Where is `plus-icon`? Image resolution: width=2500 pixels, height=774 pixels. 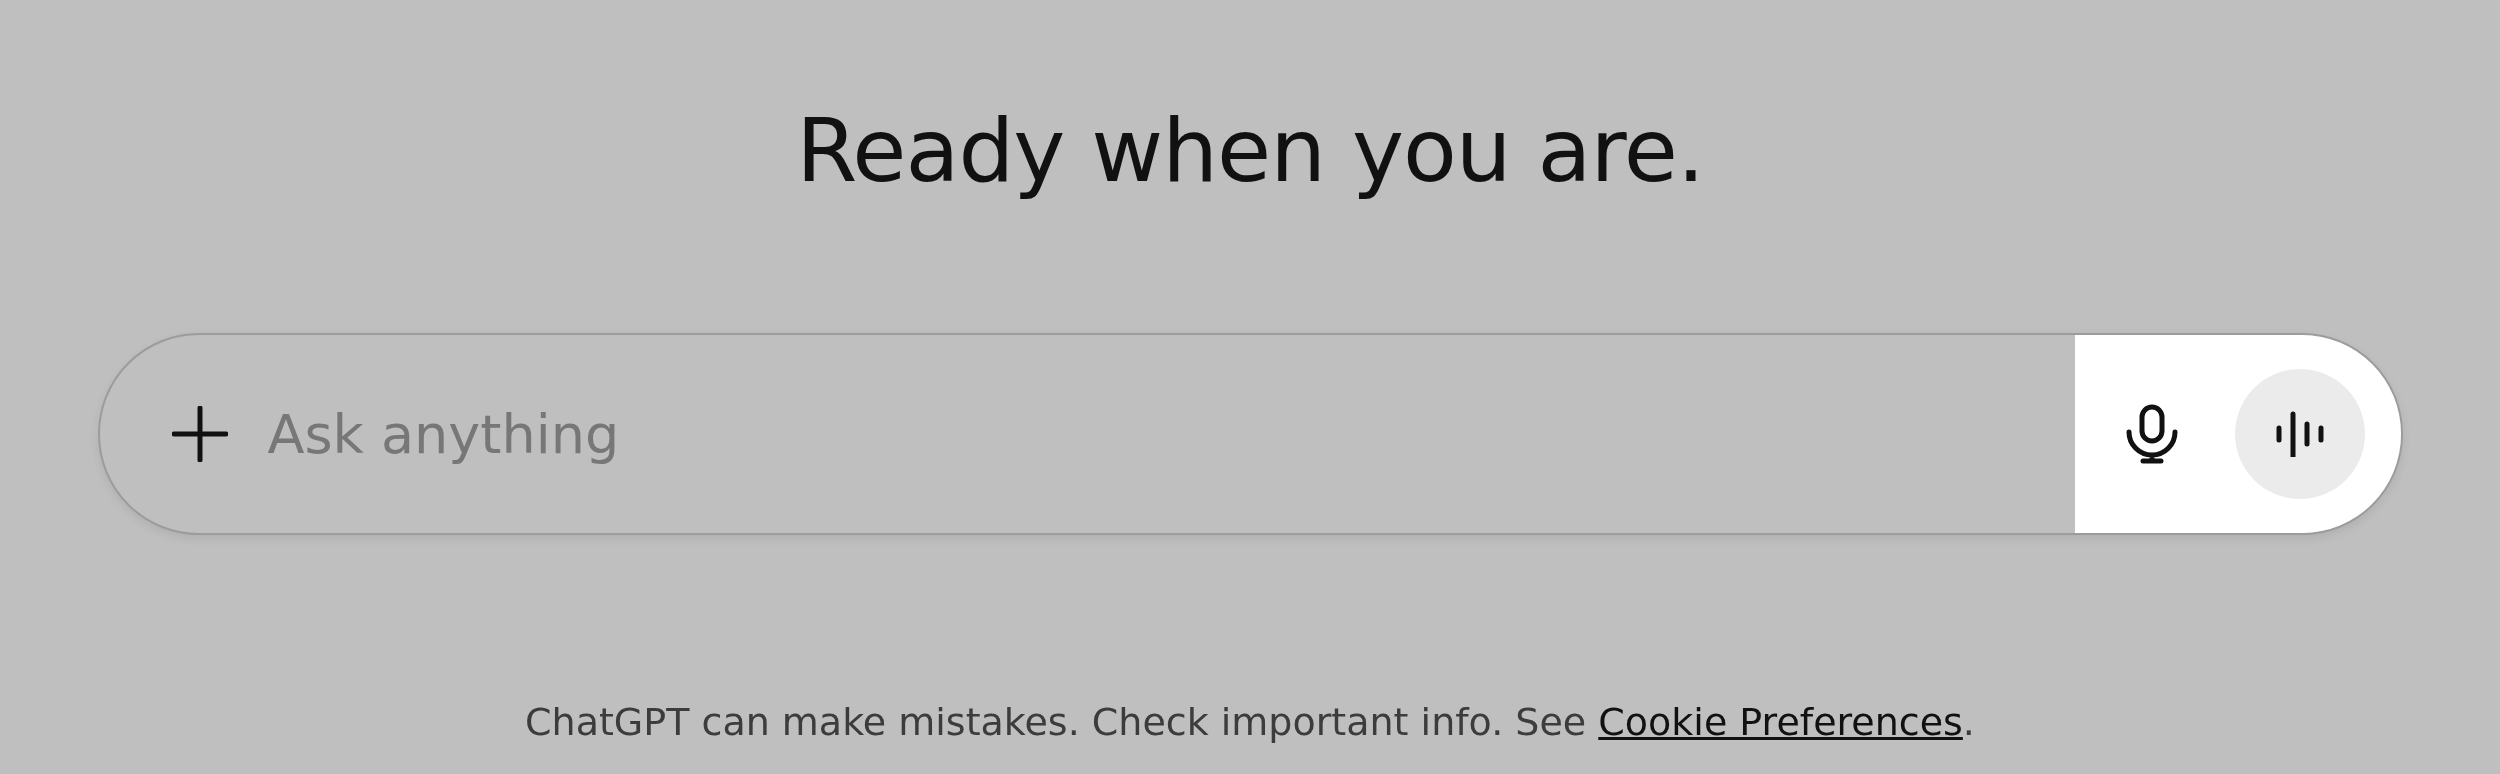
plus-icon is located at coordinates (199, 434).